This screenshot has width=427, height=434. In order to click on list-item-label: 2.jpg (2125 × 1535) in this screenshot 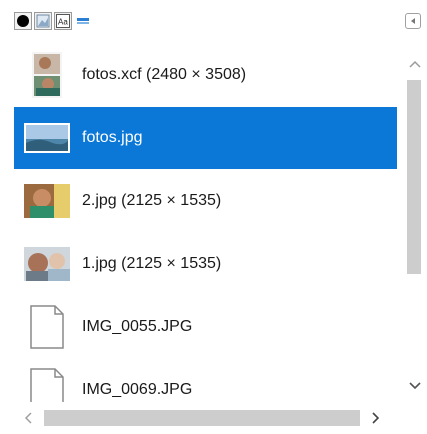, I will do `click(152, 200)`.